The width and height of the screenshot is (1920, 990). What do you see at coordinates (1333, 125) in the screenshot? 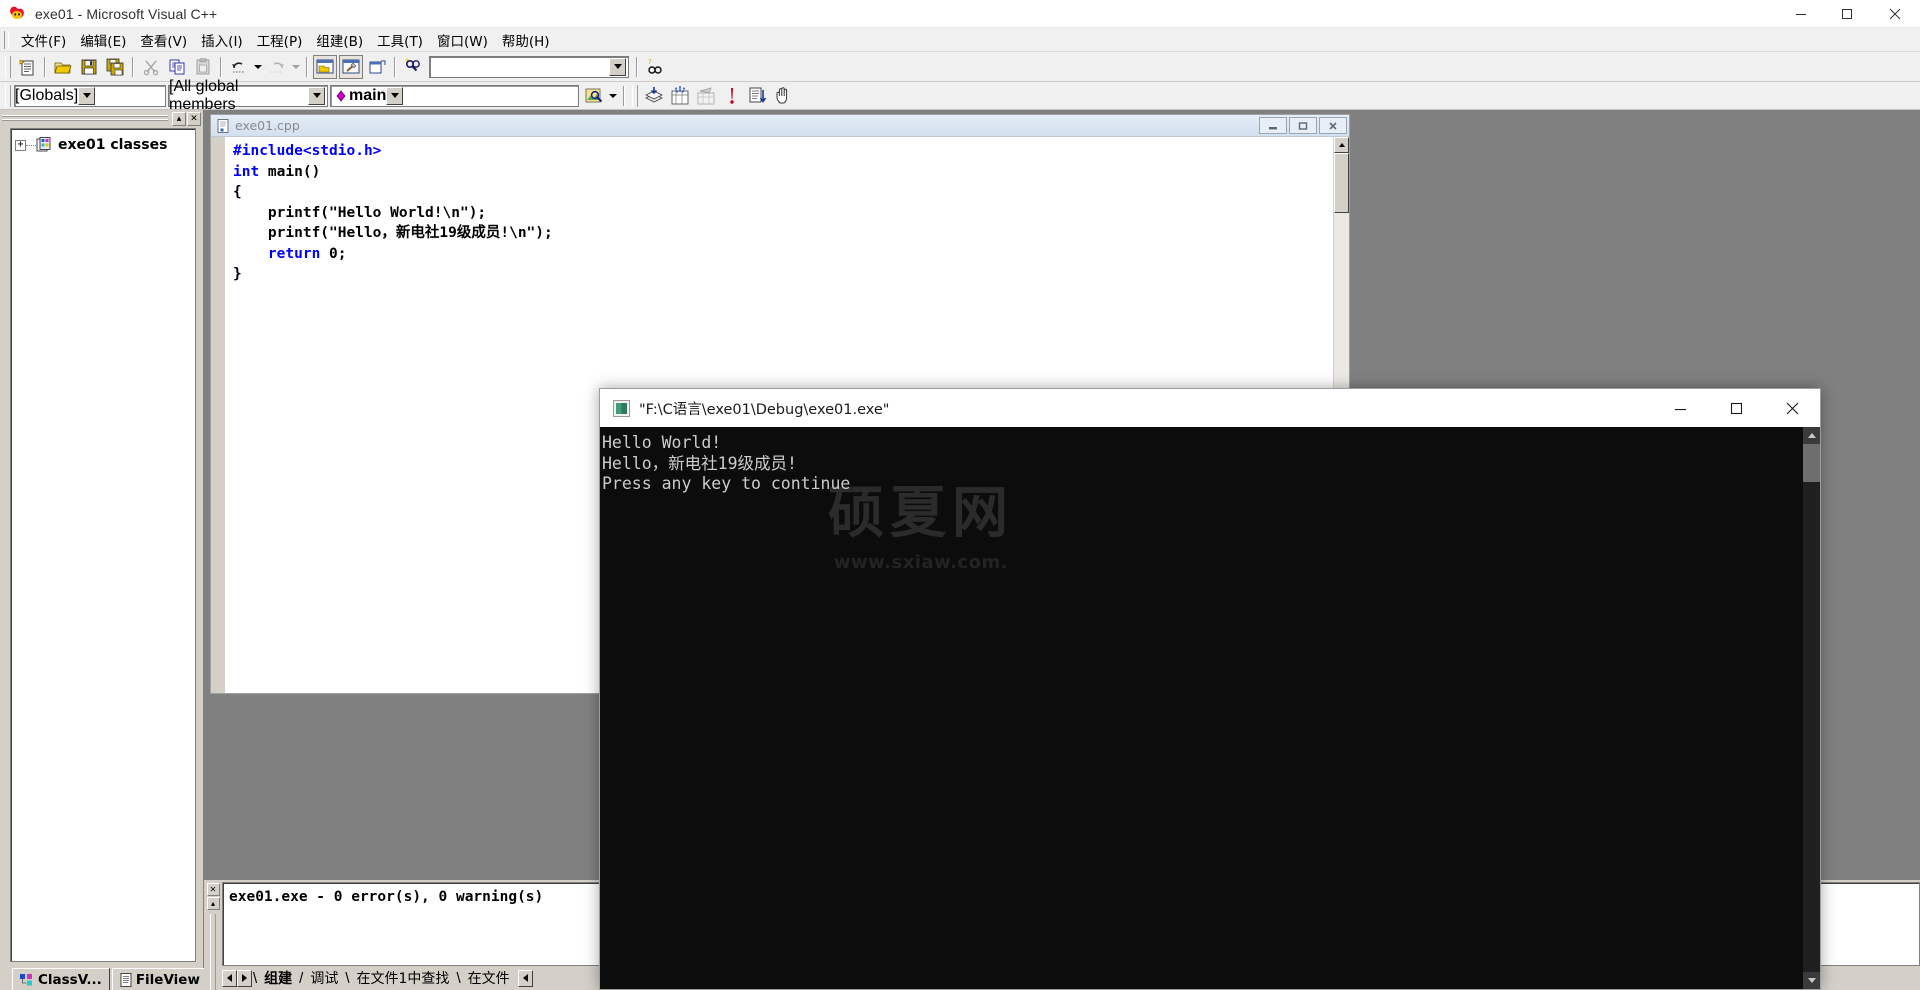
I see `mdi-close-button` at bounding box center [1333, 125].